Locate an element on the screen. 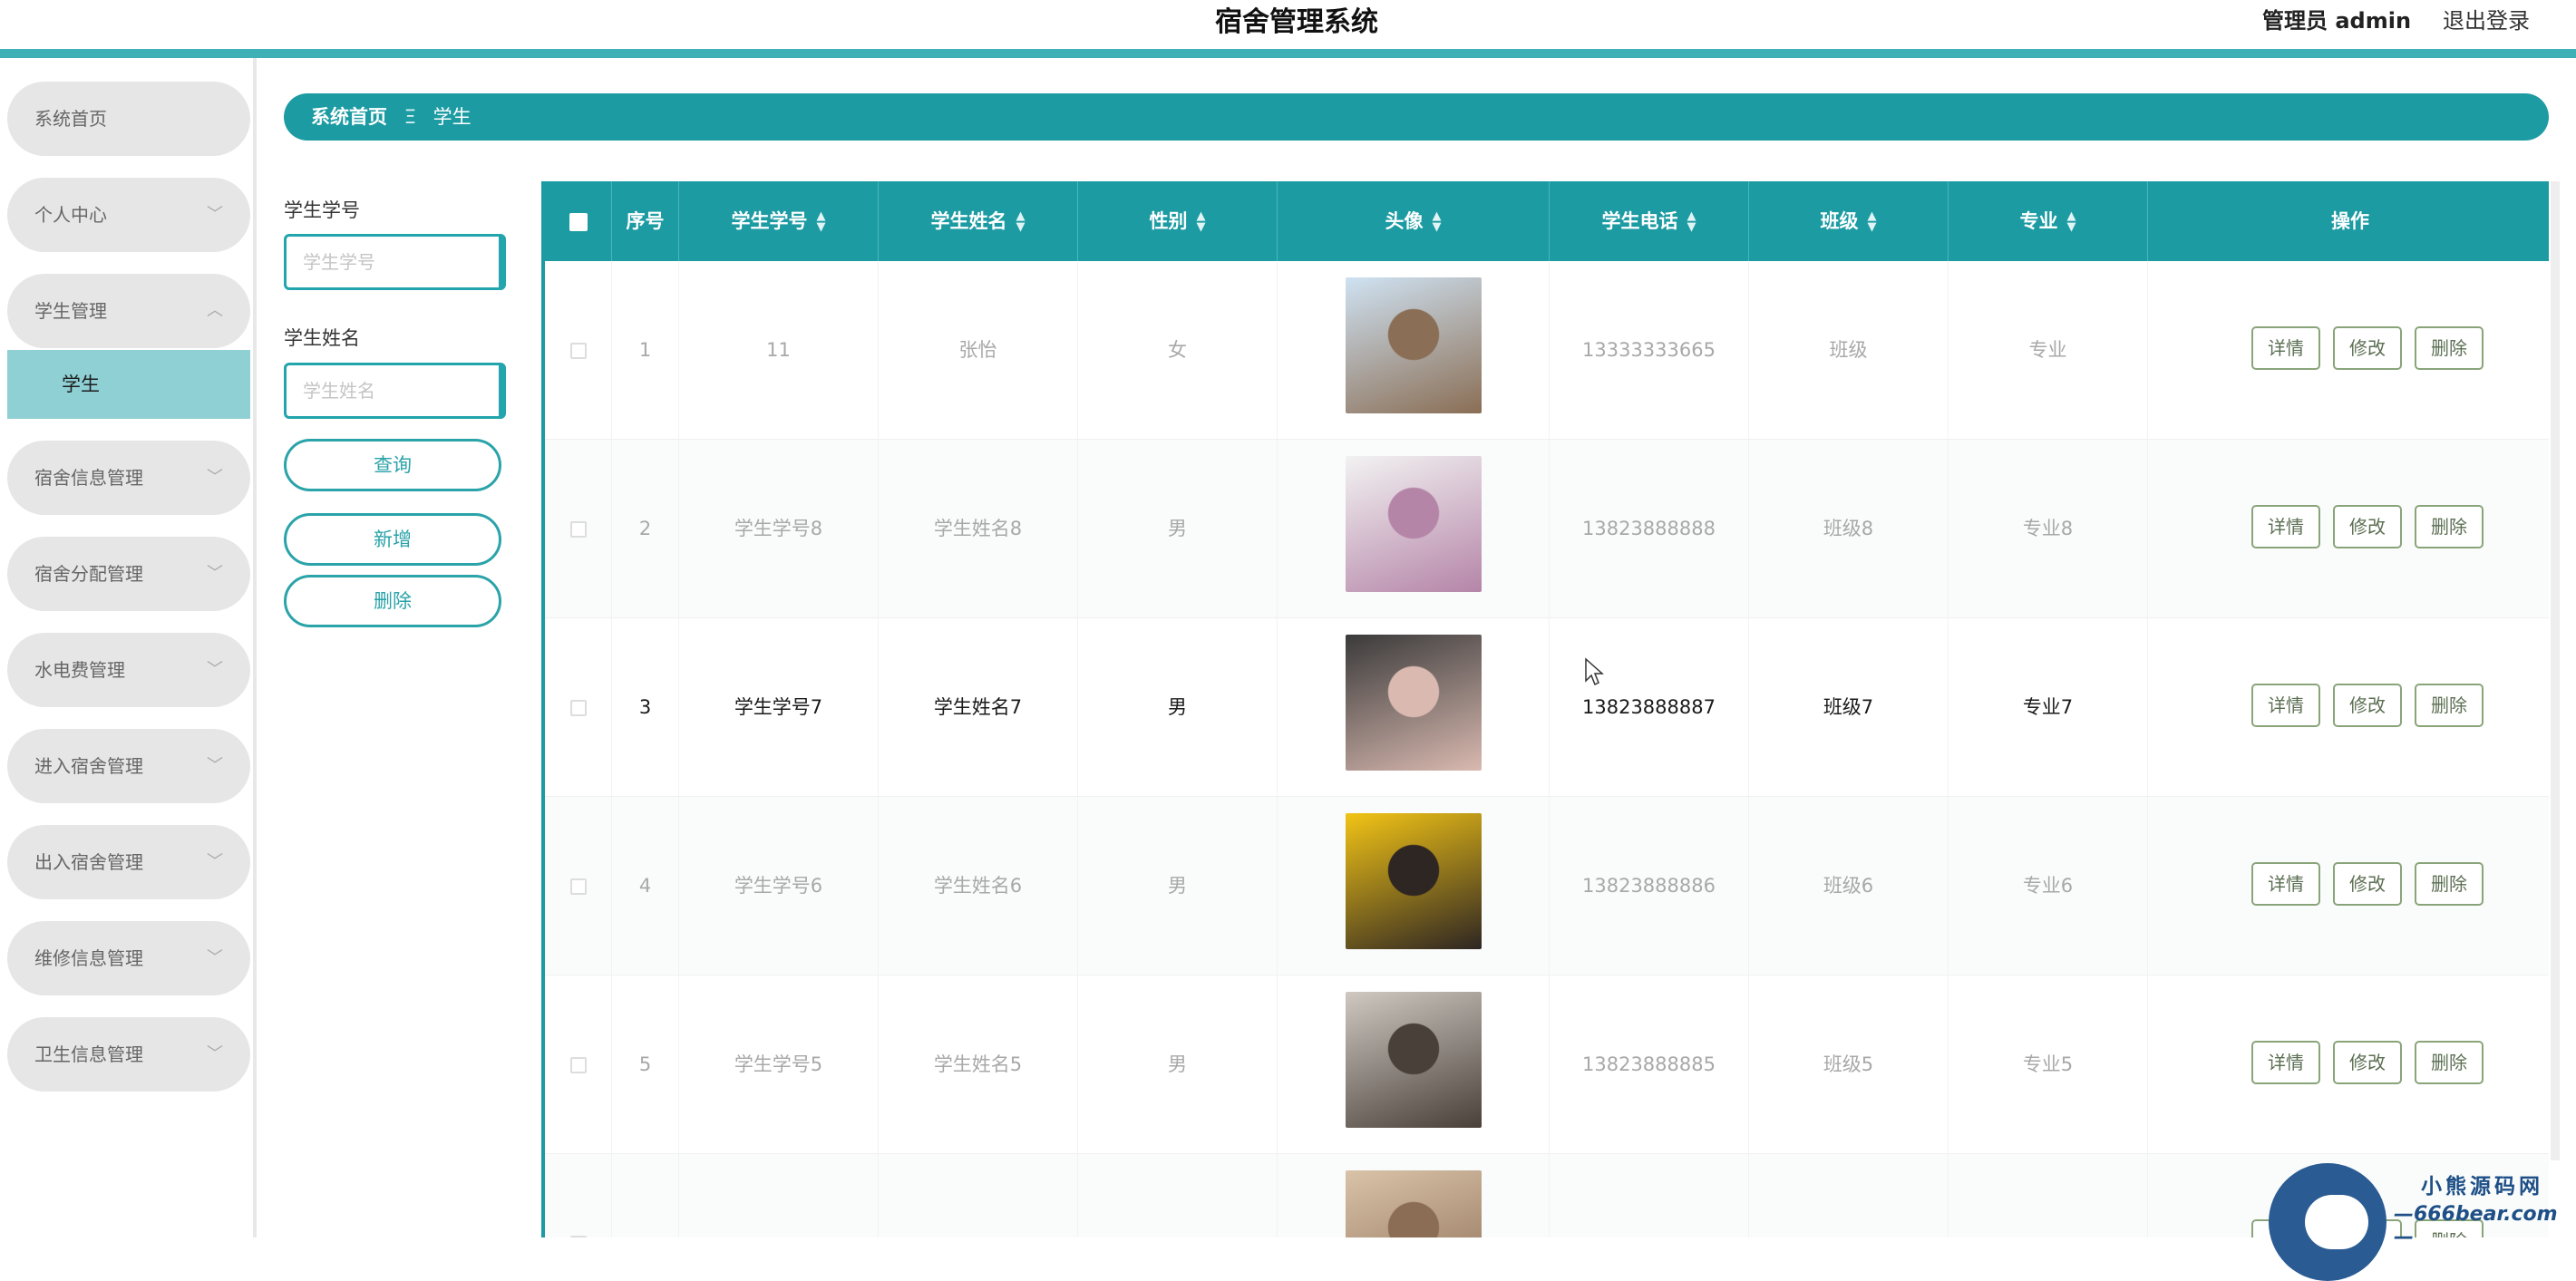 This screenshot has width=2576, height=1281. sidebar-item-dorm-info: 宿舍信息管理 ﹀ is located at coordinates (128, 478).